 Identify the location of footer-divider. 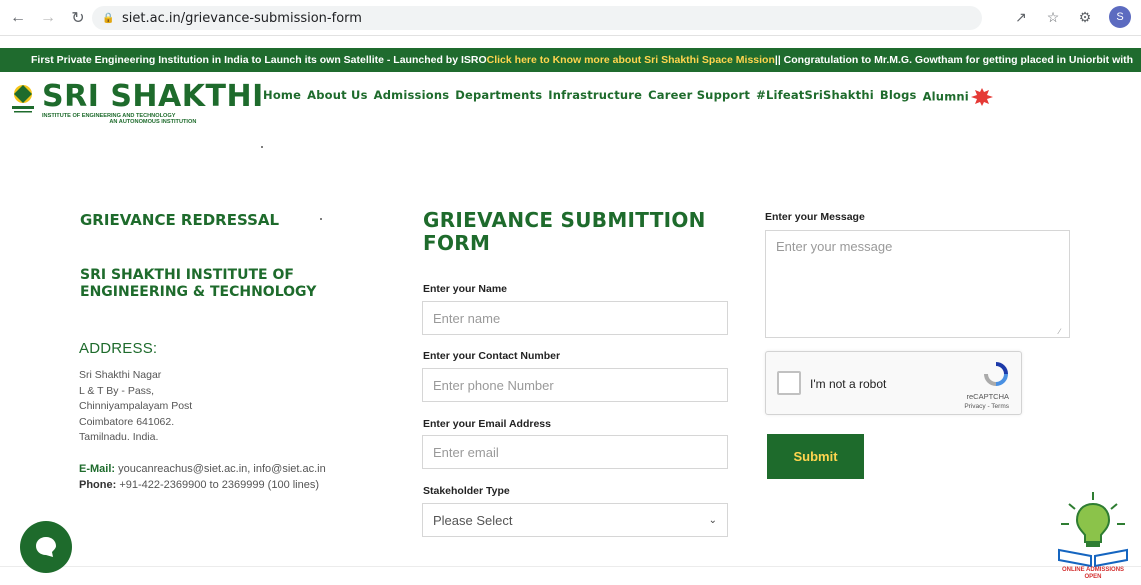
(570, 566).